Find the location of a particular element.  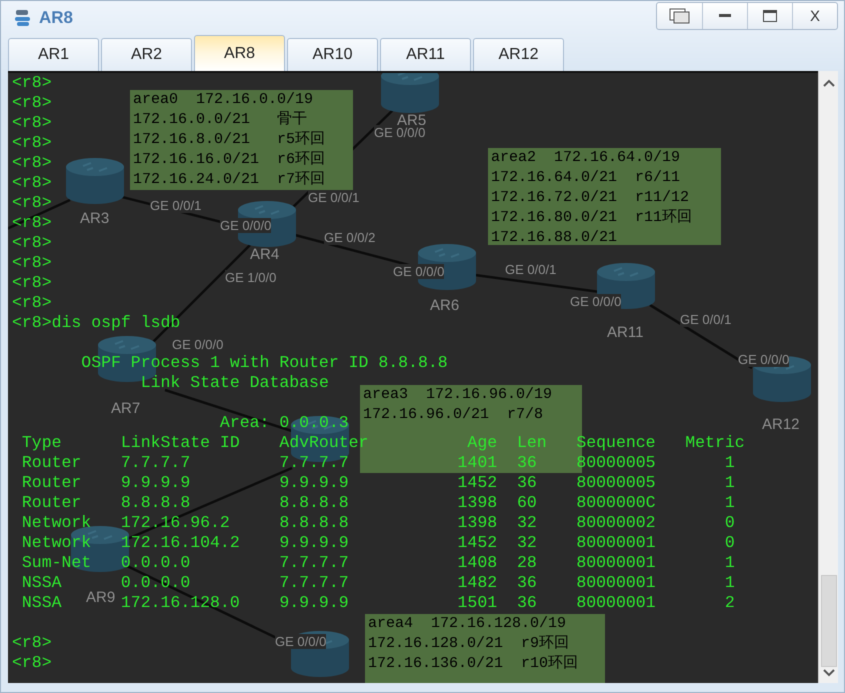

table-cell: 172.16.104.2 is located at coordinates (180, 543).